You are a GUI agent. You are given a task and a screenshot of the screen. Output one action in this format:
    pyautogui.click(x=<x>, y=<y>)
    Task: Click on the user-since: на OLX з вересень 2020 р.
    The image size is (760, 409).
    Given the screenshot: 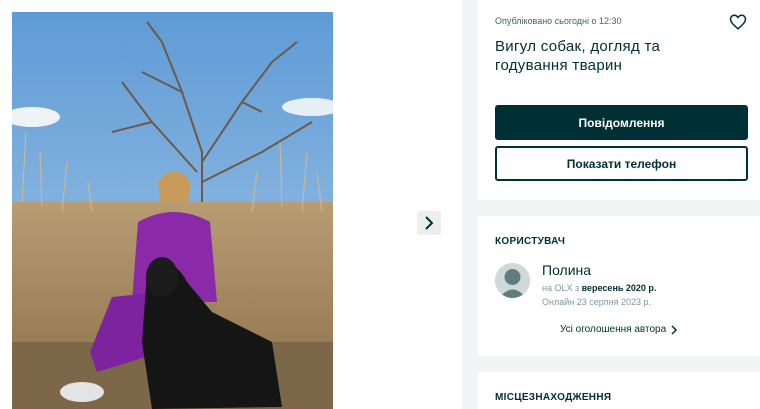 What is the action you would take?
    pyautogui.click(x=599, y=288)
    